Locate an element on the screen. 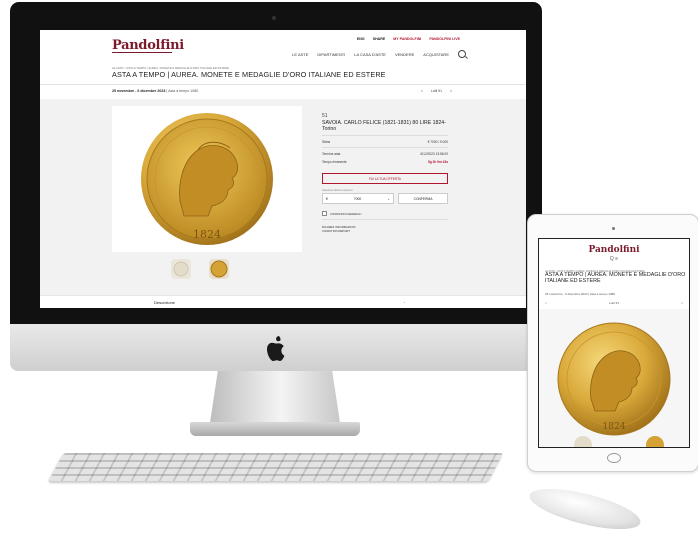 The height and width of the screenshot is (537, 698). terms-checkbox-row: CONDIZIONI GENERALI is located at coordinates (385, 213).